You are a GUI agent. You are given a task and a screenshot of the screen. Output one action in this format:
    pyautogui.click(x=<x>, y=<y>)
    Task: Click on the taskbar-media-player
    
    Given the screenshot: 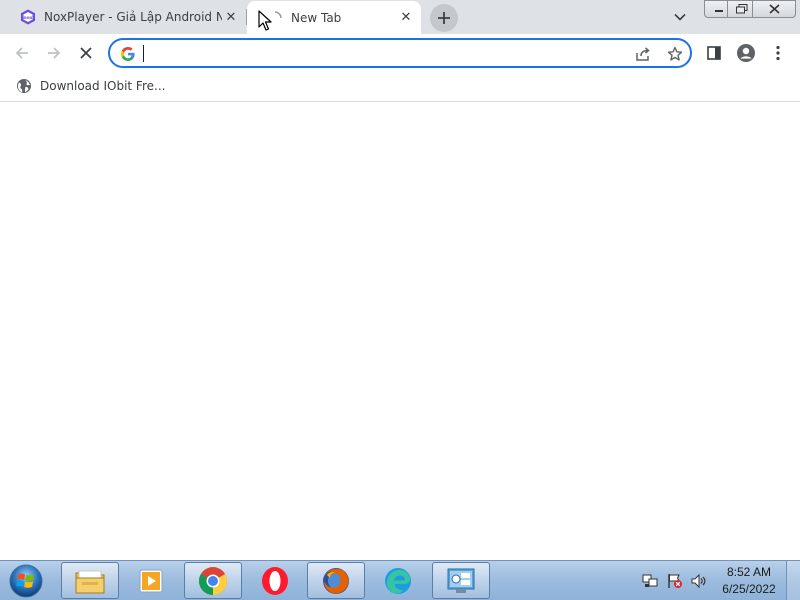 What is the action you would take?
    pyautogui.click(x=151, y=580)
    